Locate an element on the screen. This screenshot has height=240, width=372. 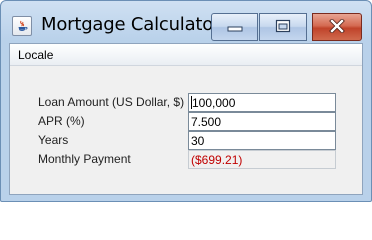
minimize-icon is located at coordinates (235, 27).